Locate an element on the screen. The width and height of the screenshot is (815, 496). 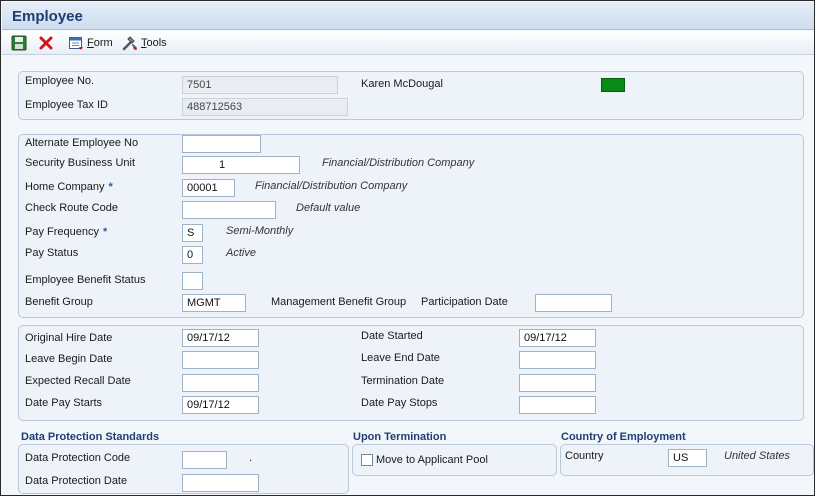
pay-stops-label: Date Pay Stops is located at coordinates (399, 403).